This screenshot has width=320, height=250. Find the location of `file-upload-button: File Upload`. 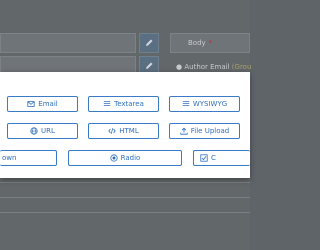

file-upload-button: File Upload is located at coordinates (204, 131).